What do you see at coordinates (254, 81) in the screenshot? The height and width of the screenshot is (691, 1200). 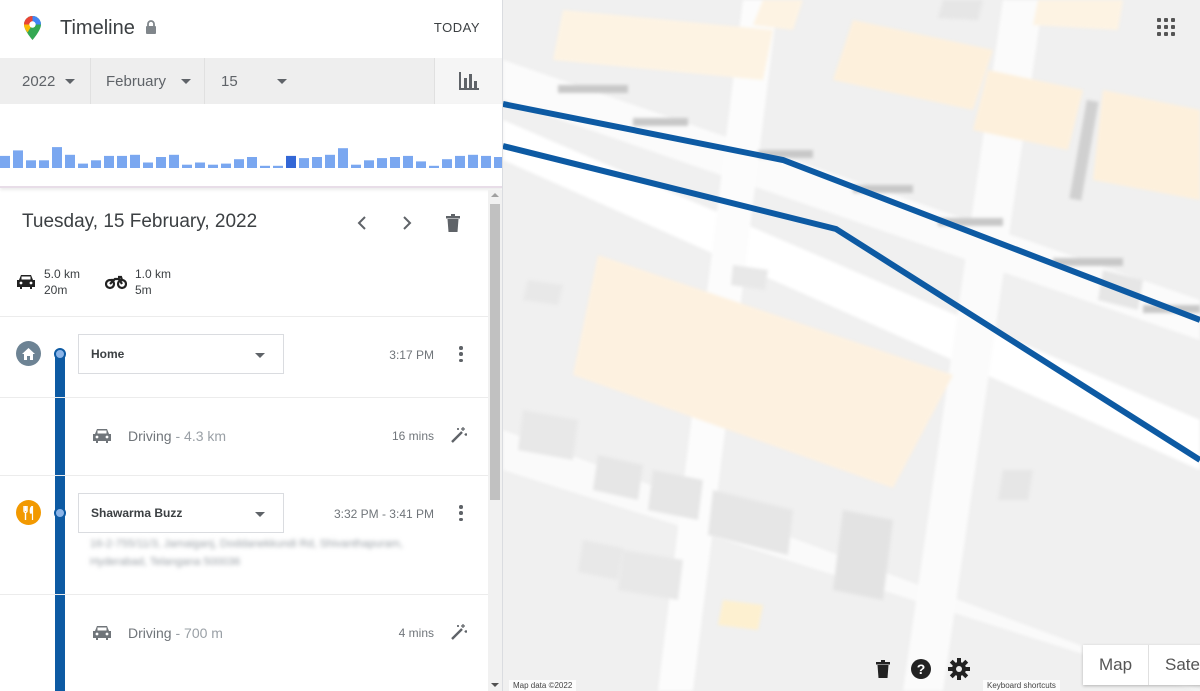 I see `day-select: 15` at bounding box center [254, 81].